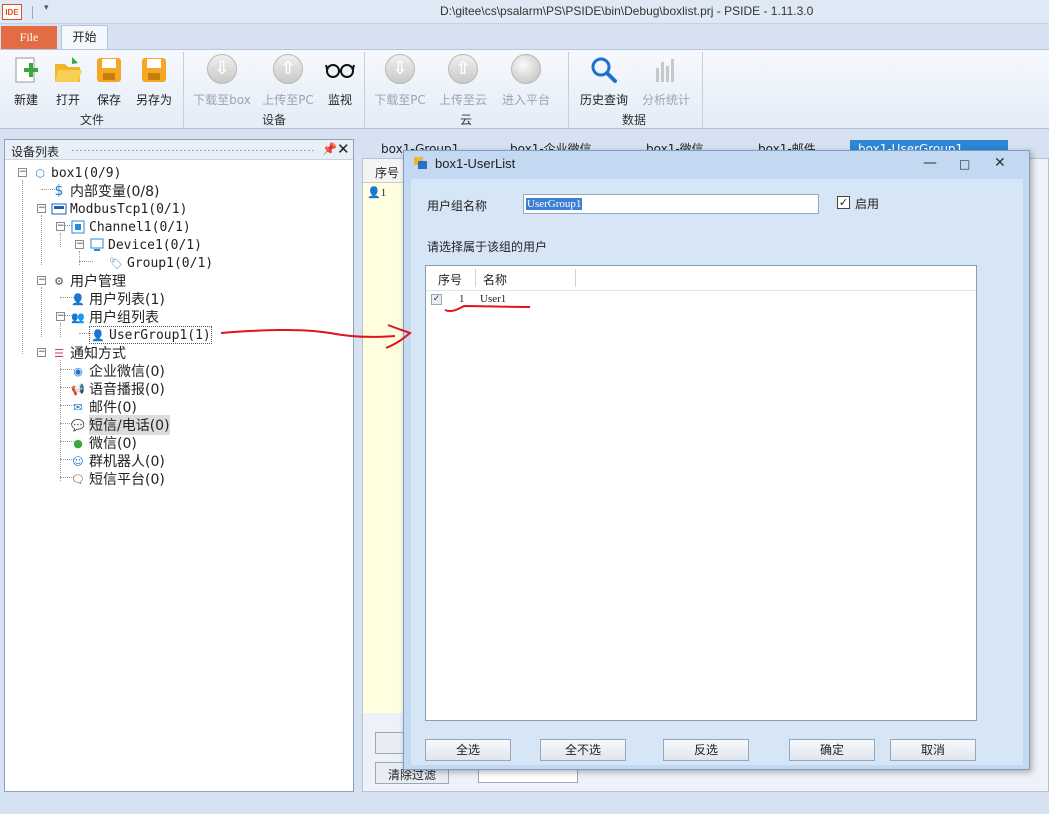 The image size is (1049, 814). Describe the element at coordinates (421, 163) in the screenshot. I see `app-window-icon` at that location.